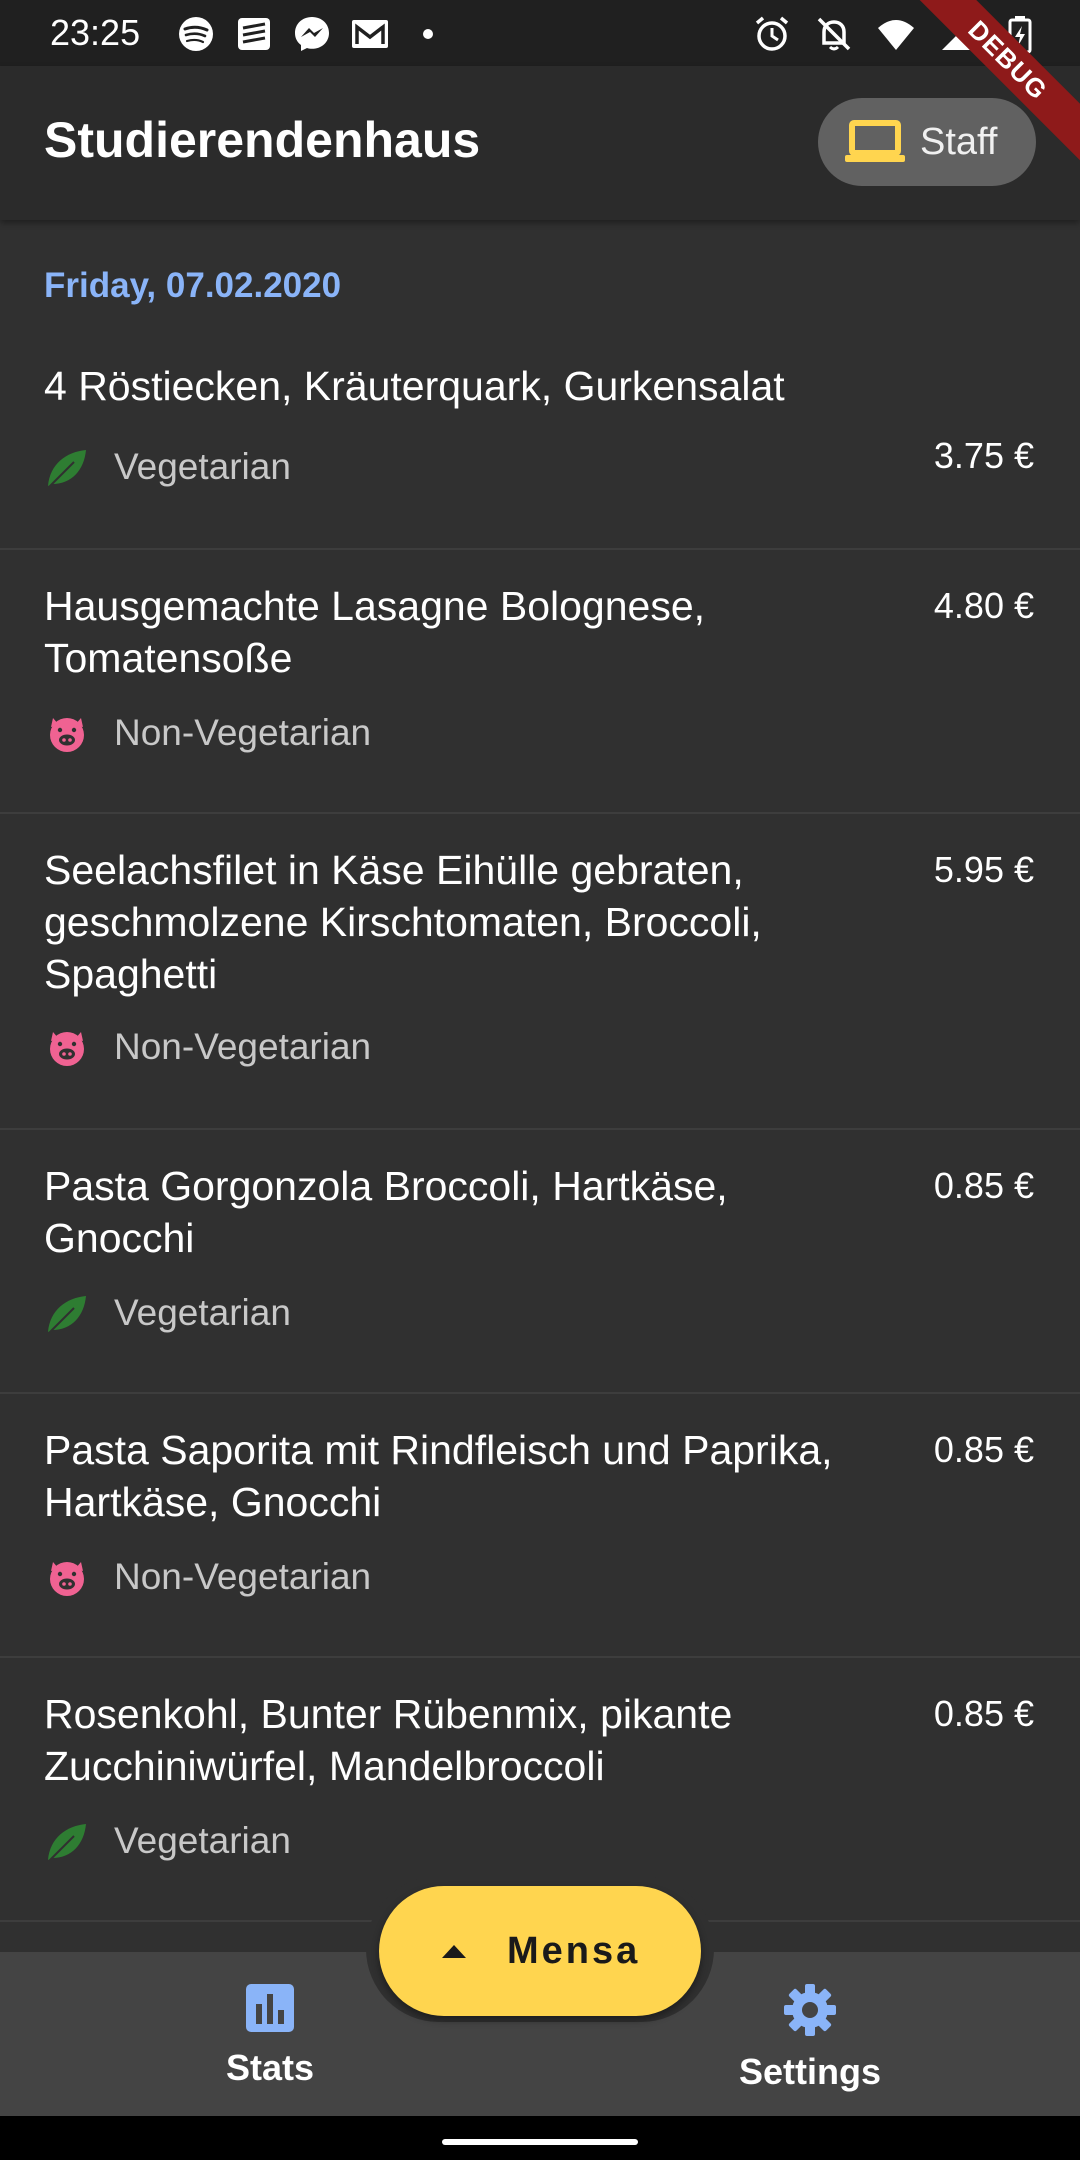 The height and width of the screenshot is (2160, 1080). What do you see at coordinates (959, 141) in the screenshot?
I see `staff-chip-label: Staff` at bounding box center [959, 141].